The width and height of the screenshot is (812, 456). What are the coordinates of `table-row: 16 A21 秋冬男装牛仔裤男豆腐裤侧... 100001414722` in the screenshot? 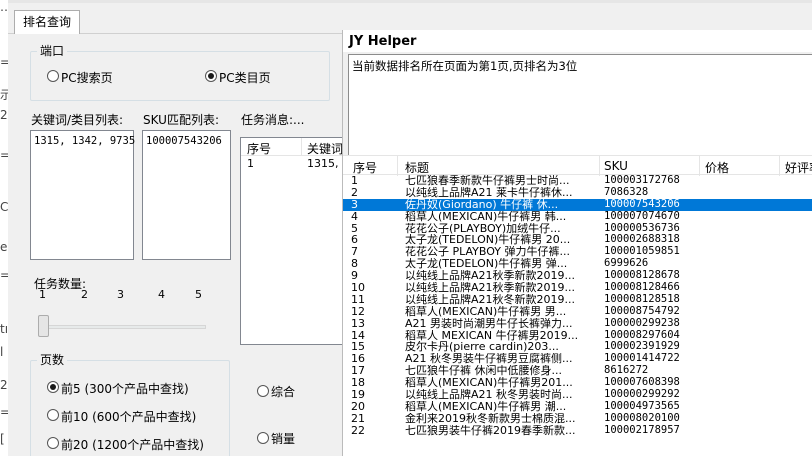 It's located at (577, 359).